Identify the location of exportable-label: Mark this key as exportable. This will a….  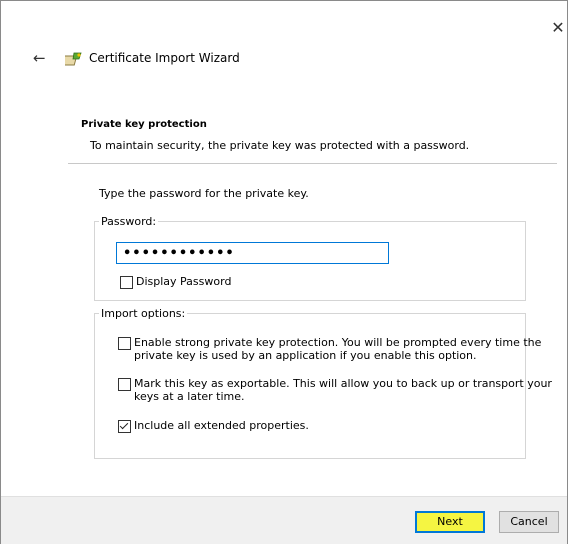
(343, 390).